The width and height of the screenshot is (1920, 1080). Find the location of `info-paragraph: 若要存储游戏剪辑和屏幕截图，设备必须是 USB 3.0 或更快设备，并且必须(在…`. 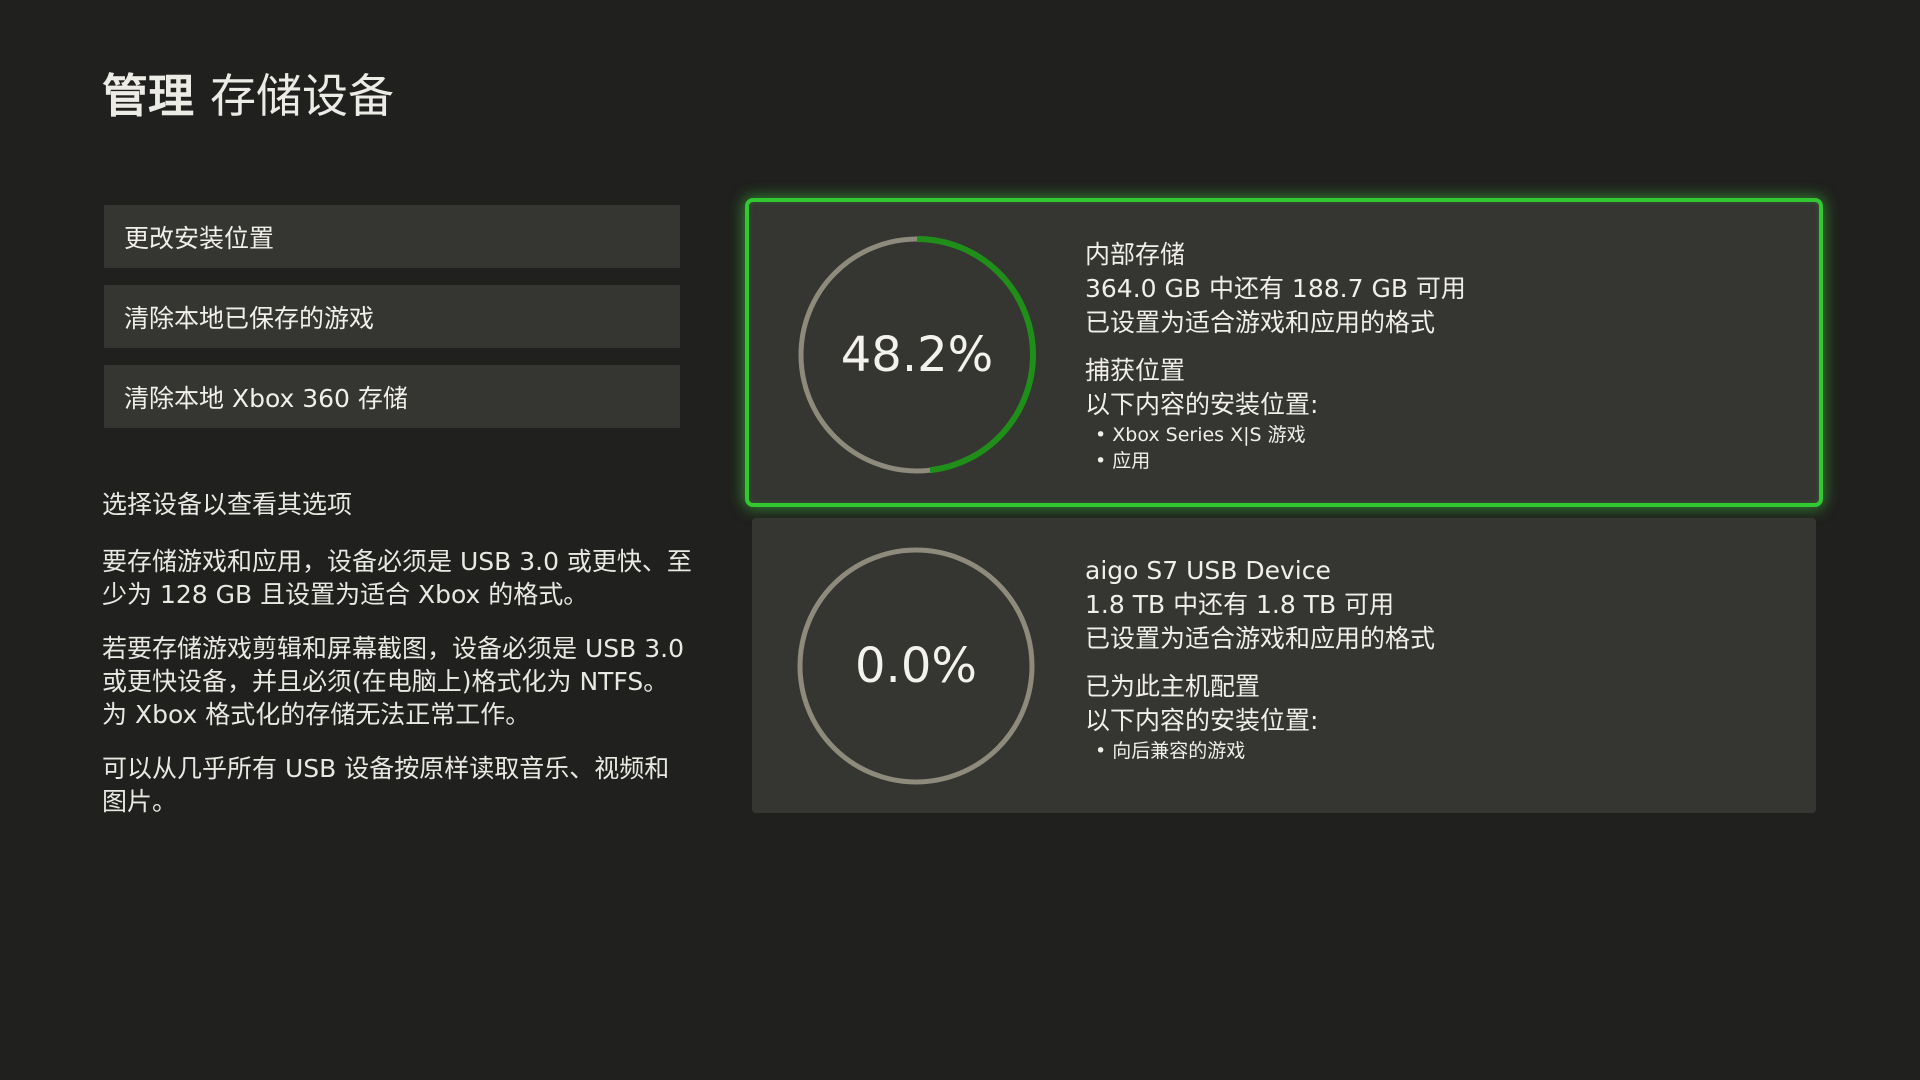

info-paragraph: 若要存储游戏剪辑和屏幕截图，设备必须是 USB 3.0 或更快设备，并且必须(在… is located at coordinates (393, 681).